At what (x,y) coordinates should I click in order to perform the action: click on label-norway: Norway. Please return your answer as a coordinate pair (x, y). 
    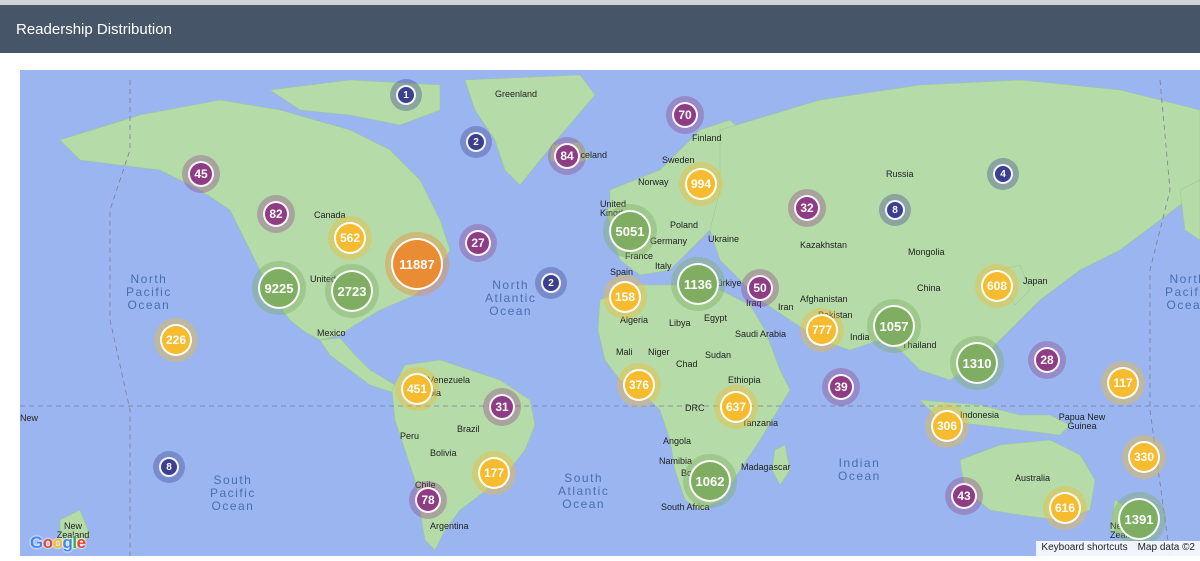
    Looking at the image, I should click on (653, 182).